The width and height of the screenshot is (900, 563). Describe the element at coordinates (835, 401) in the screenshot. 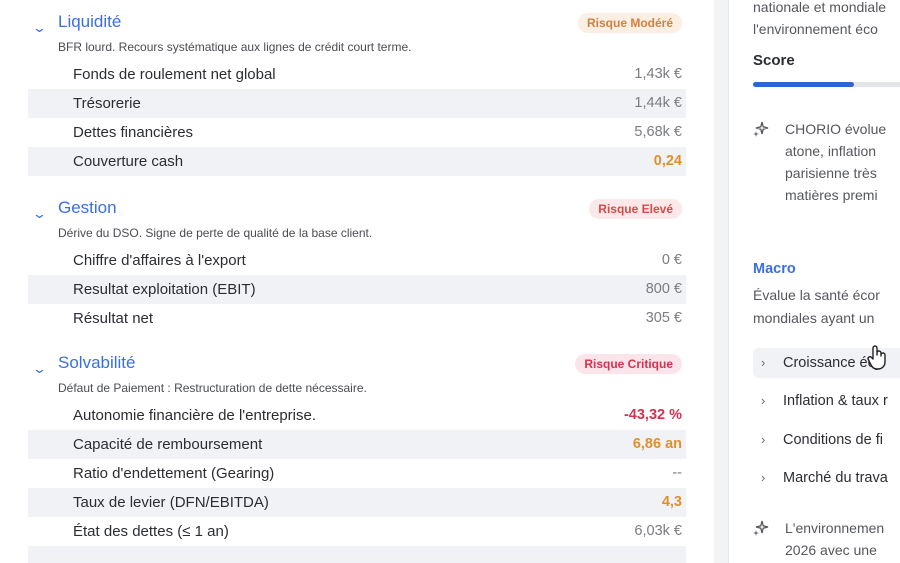

I see `accordion-label: Inflation & taux r` at that location.